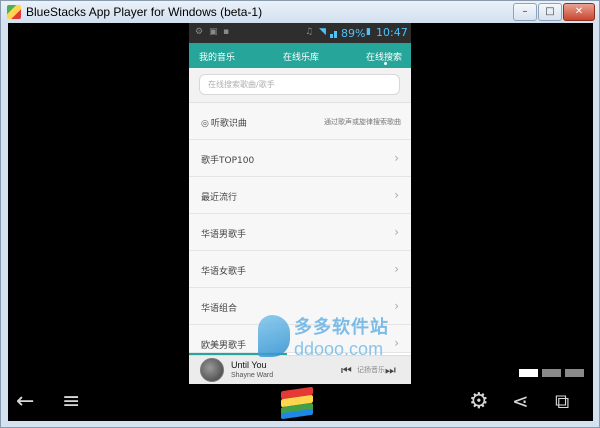  What do you see at coordinates (525, 12) in the screenshot?
I see `minimize-button: –` at bounding box center [525, 12].